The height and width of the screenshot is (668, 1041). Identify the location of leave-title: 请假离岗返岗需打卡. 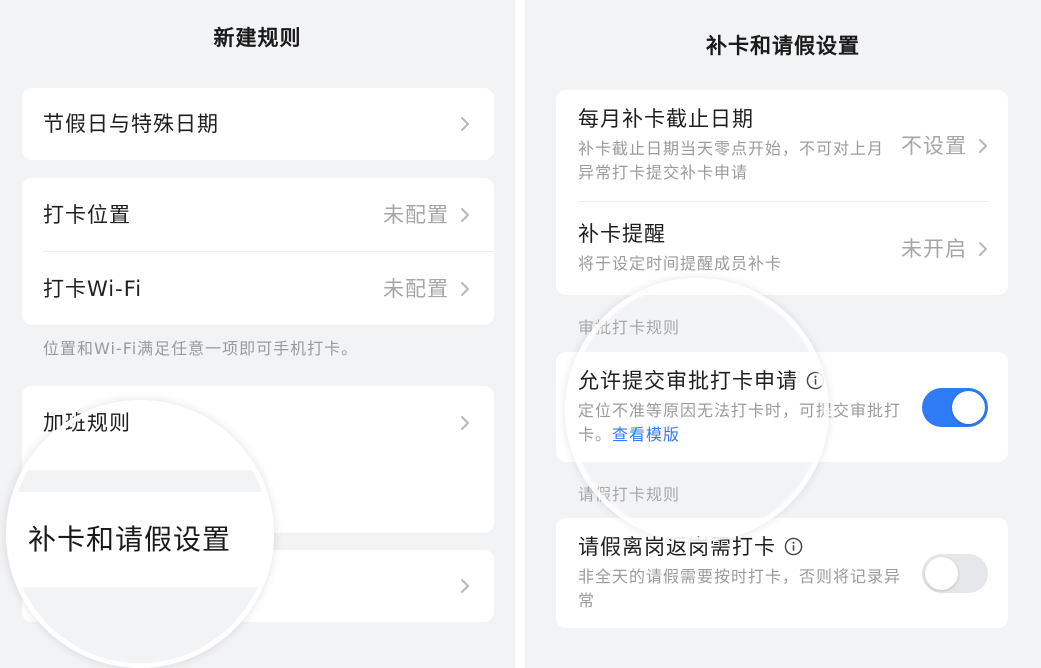
(677, 546).